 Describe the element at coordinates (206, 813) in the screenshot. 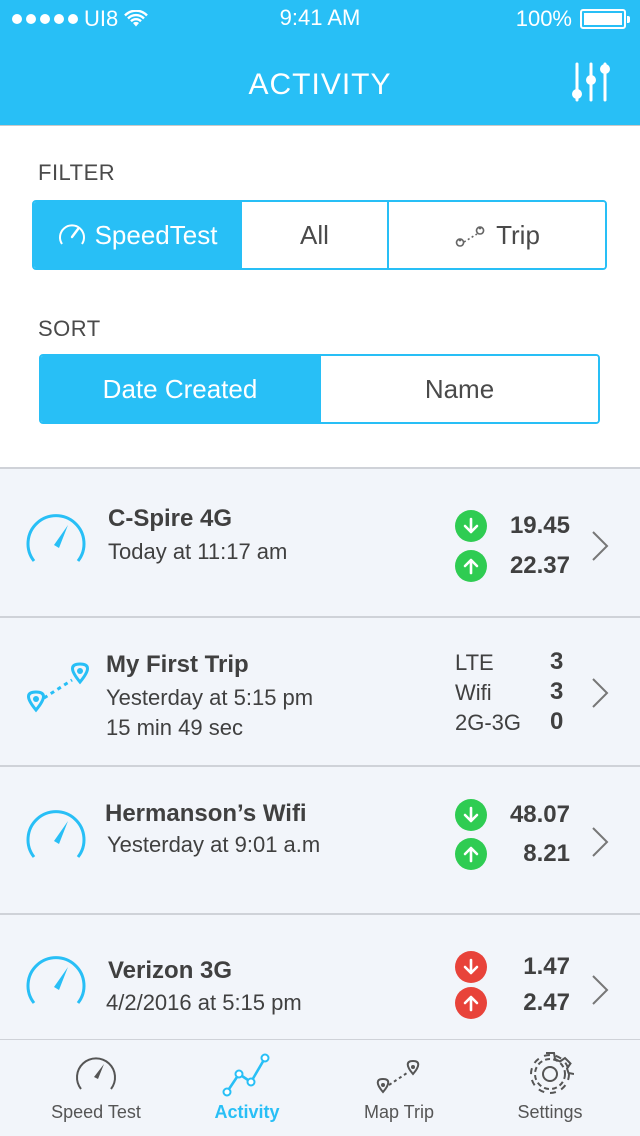

I see `item-title: Hermanson’s Wifi` at that location.